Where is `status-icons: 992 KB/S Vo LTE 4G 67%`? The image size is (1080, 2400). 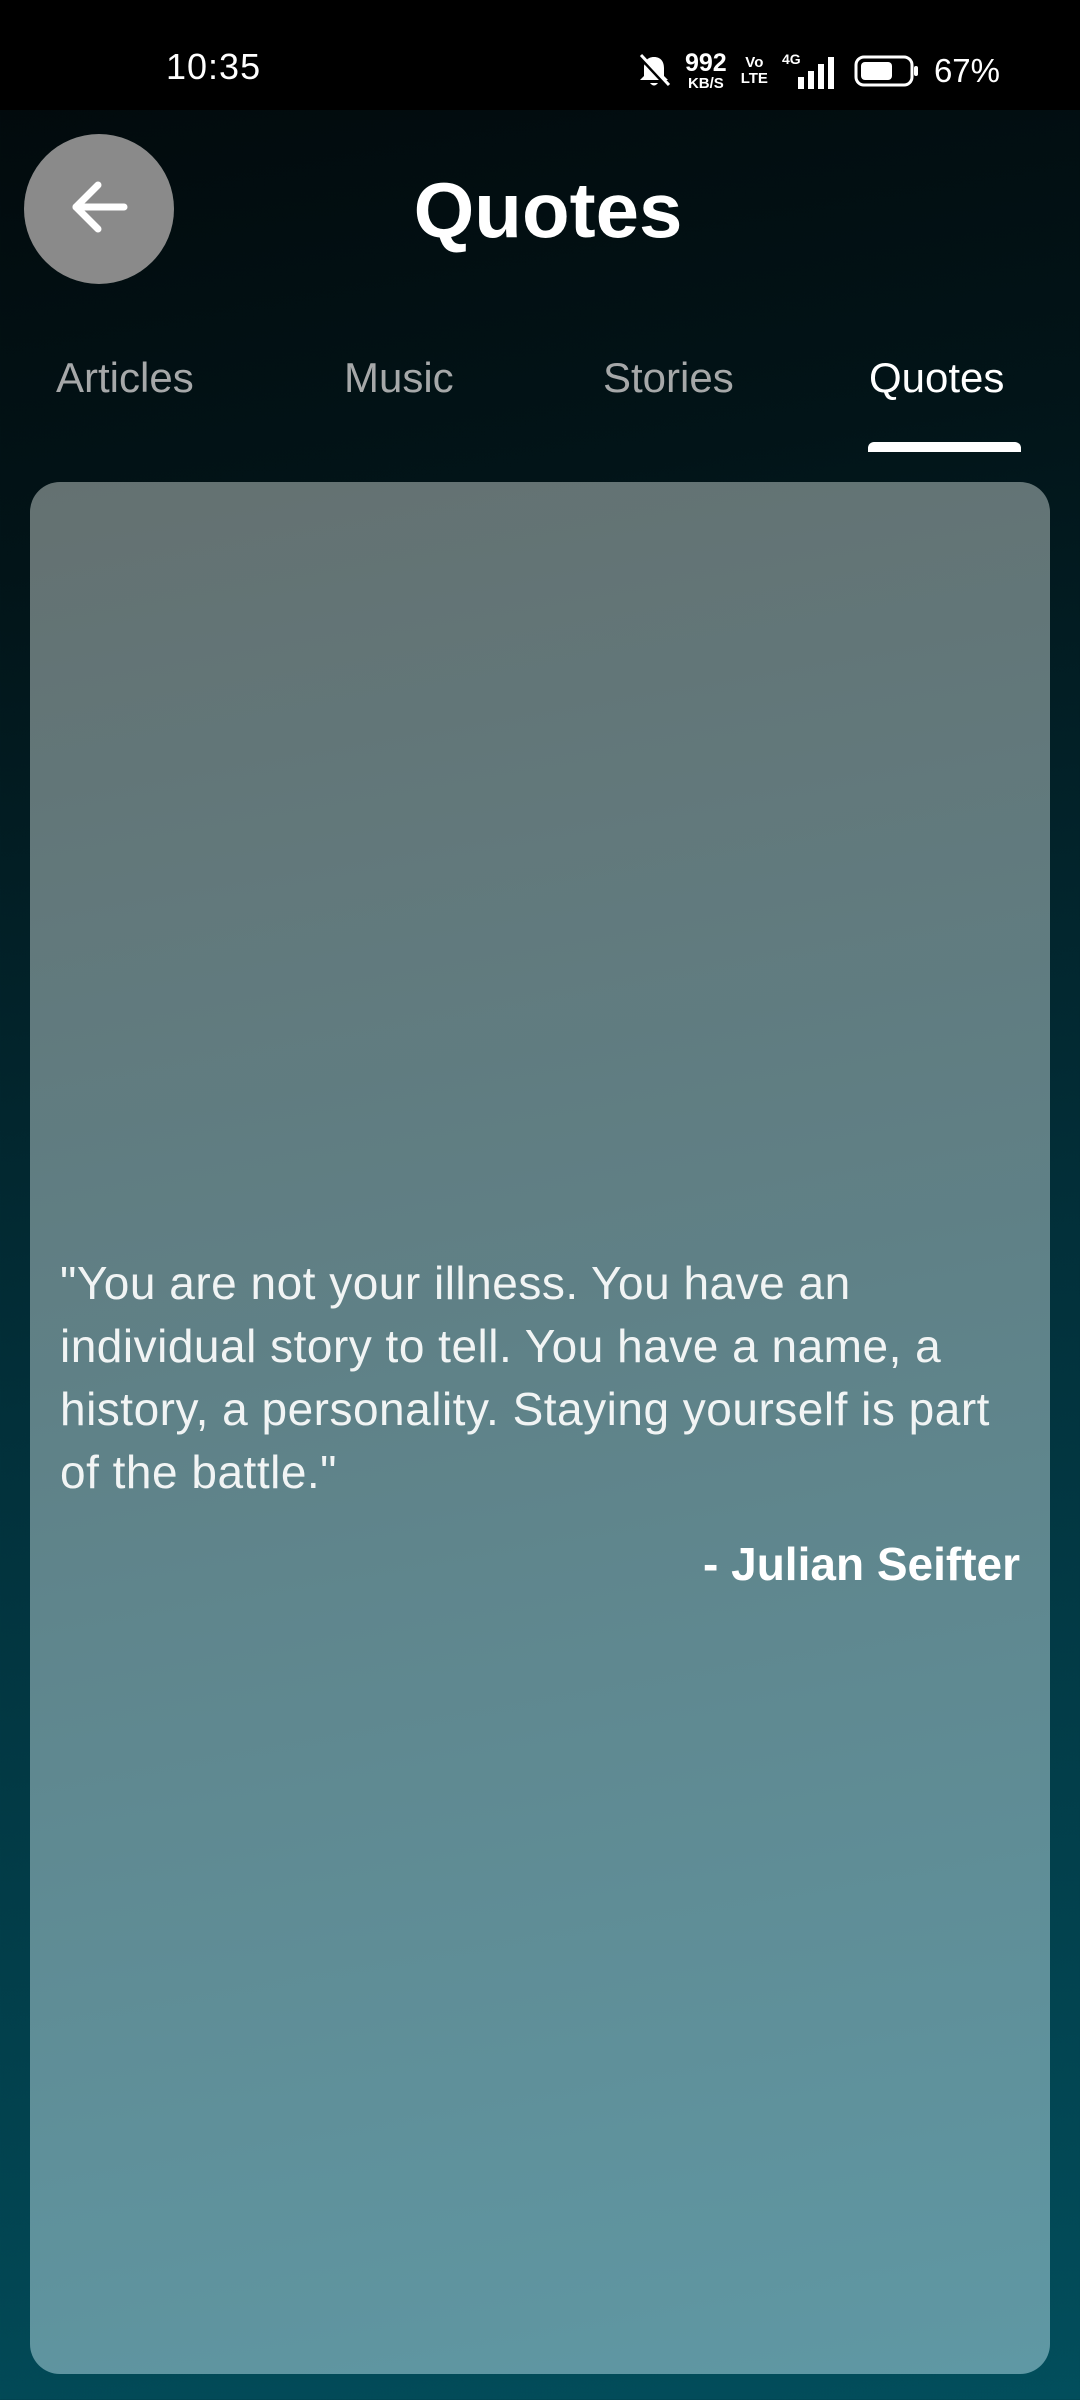
status-icons: 992 KB/S Vo LTE 4G 67% is located at coordinates (818, 71).